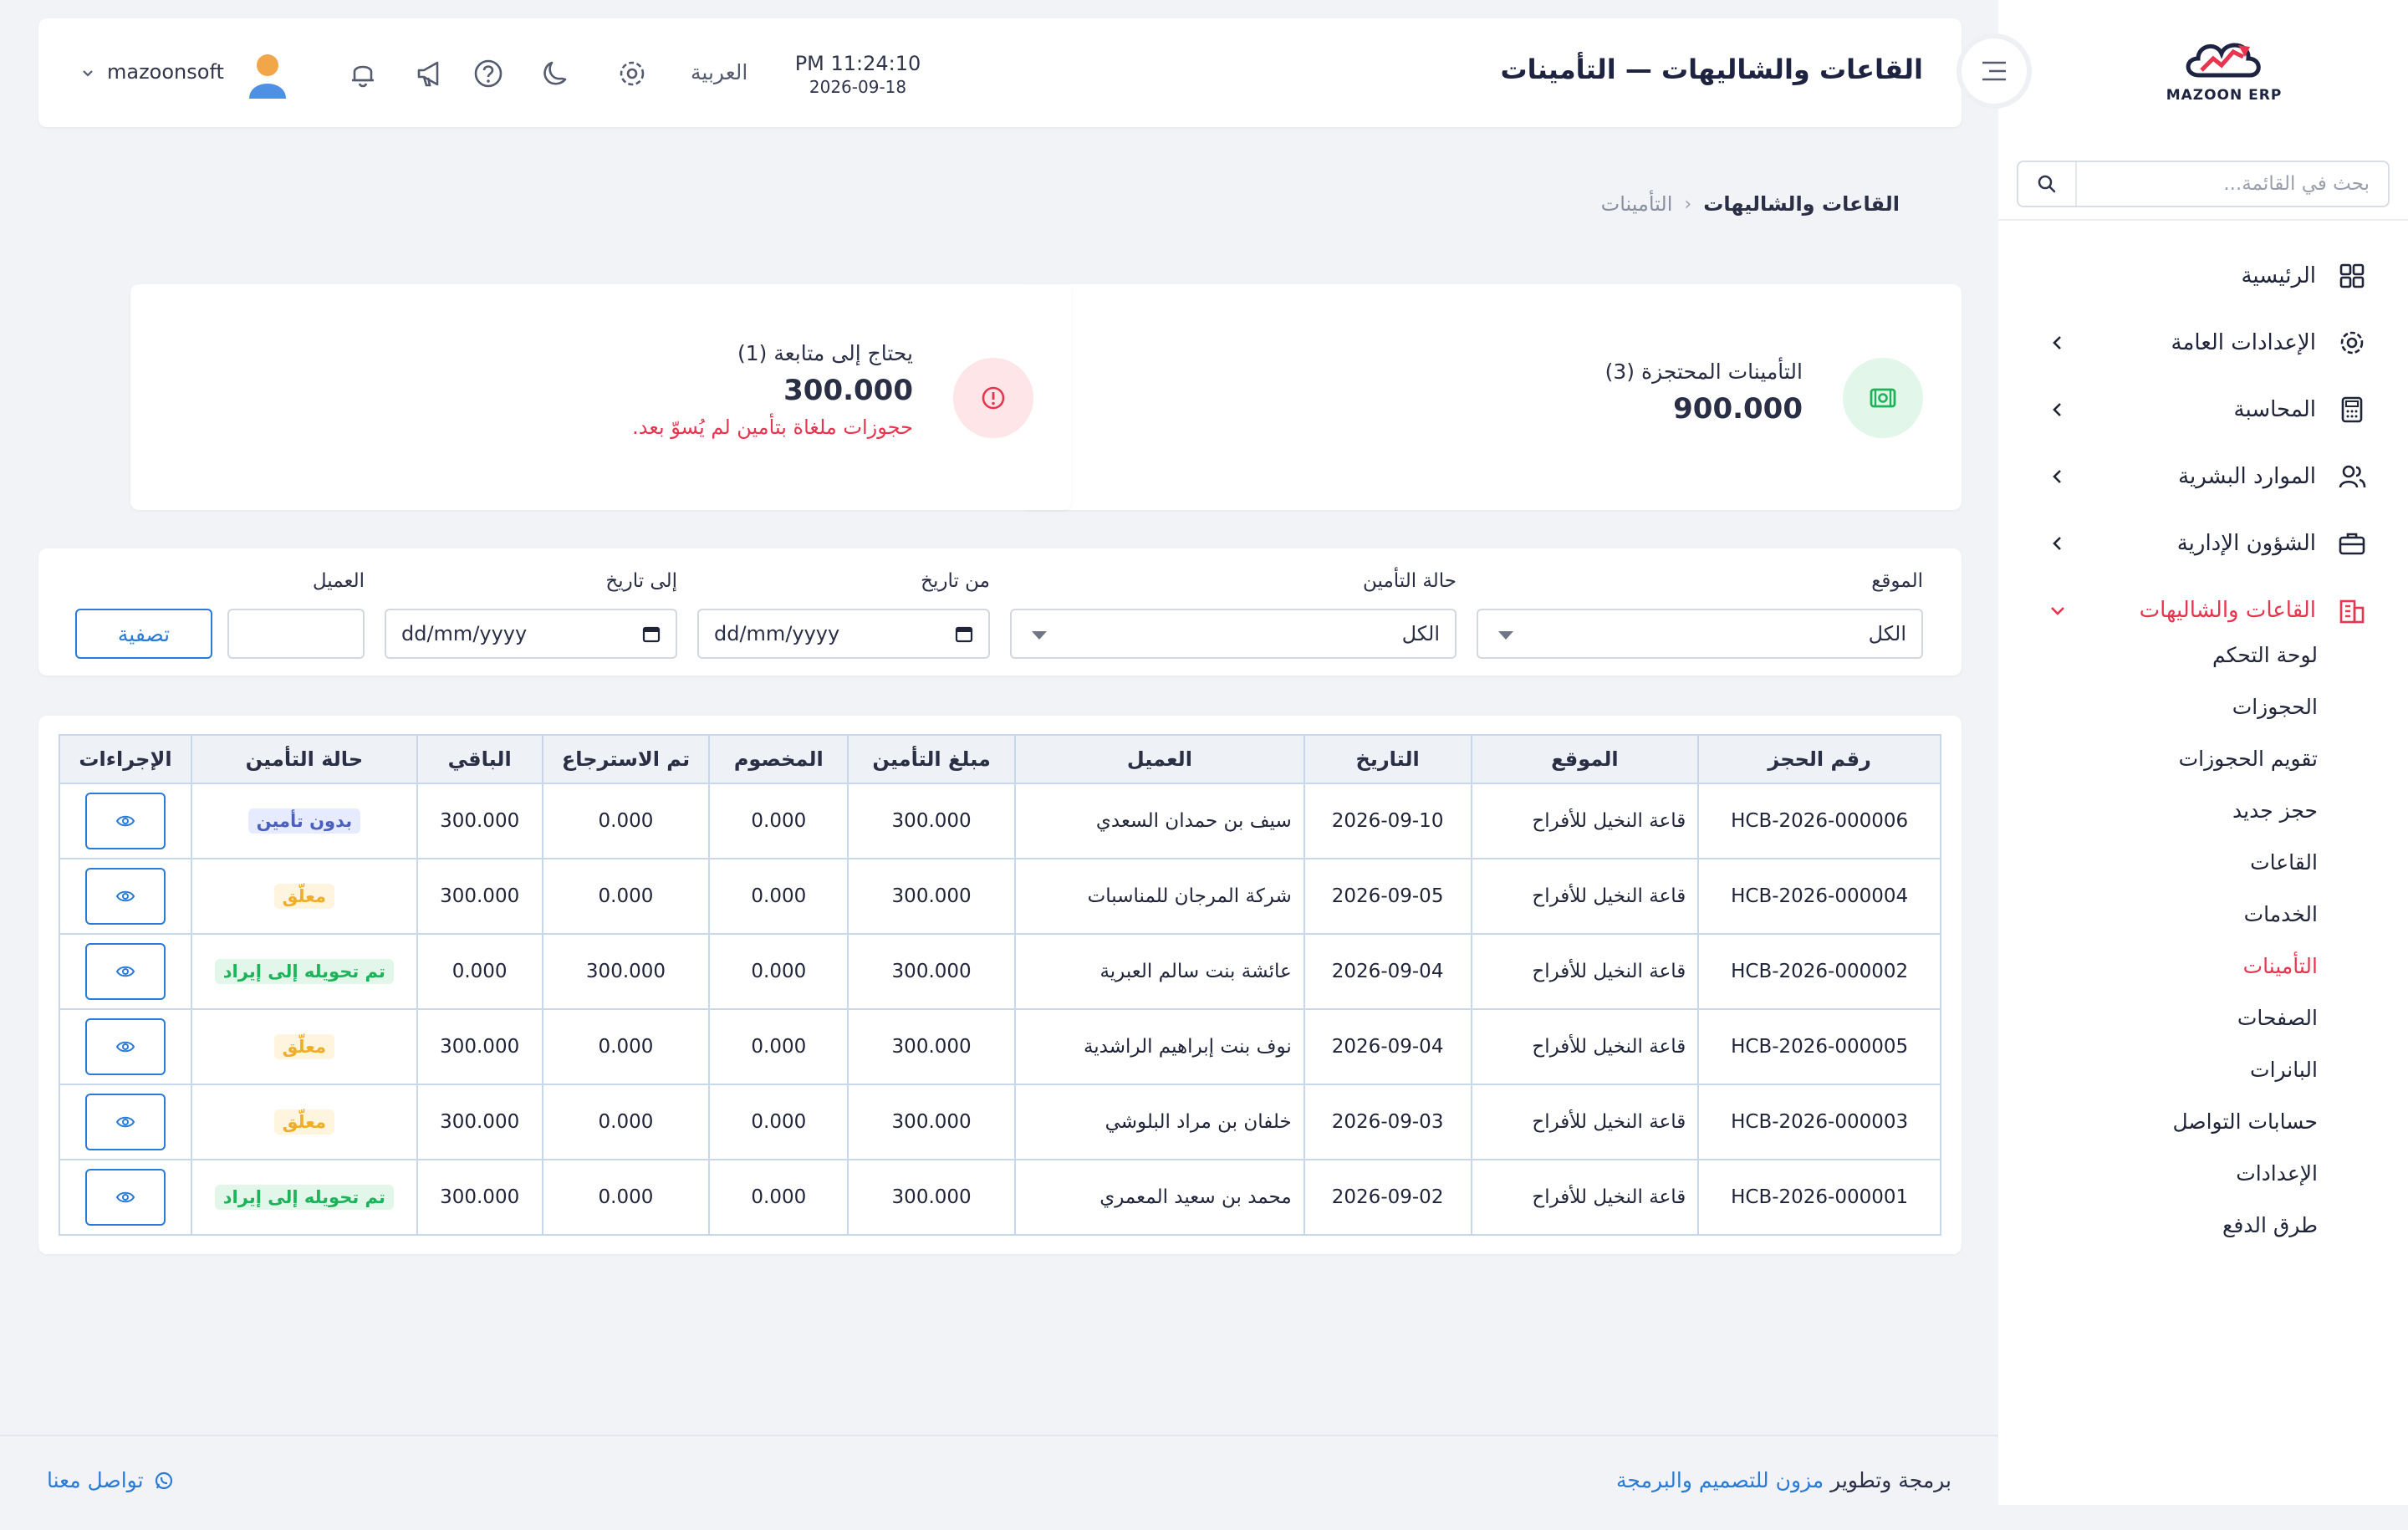 Image resolution: width=2408 pixels, height=1530 pixels. What do you see at coordinates (2203, 1121) in the screenshot?
I see `submenu-item-social-accounts: حسابات التواصل` at bounding box center [2203, 1121].